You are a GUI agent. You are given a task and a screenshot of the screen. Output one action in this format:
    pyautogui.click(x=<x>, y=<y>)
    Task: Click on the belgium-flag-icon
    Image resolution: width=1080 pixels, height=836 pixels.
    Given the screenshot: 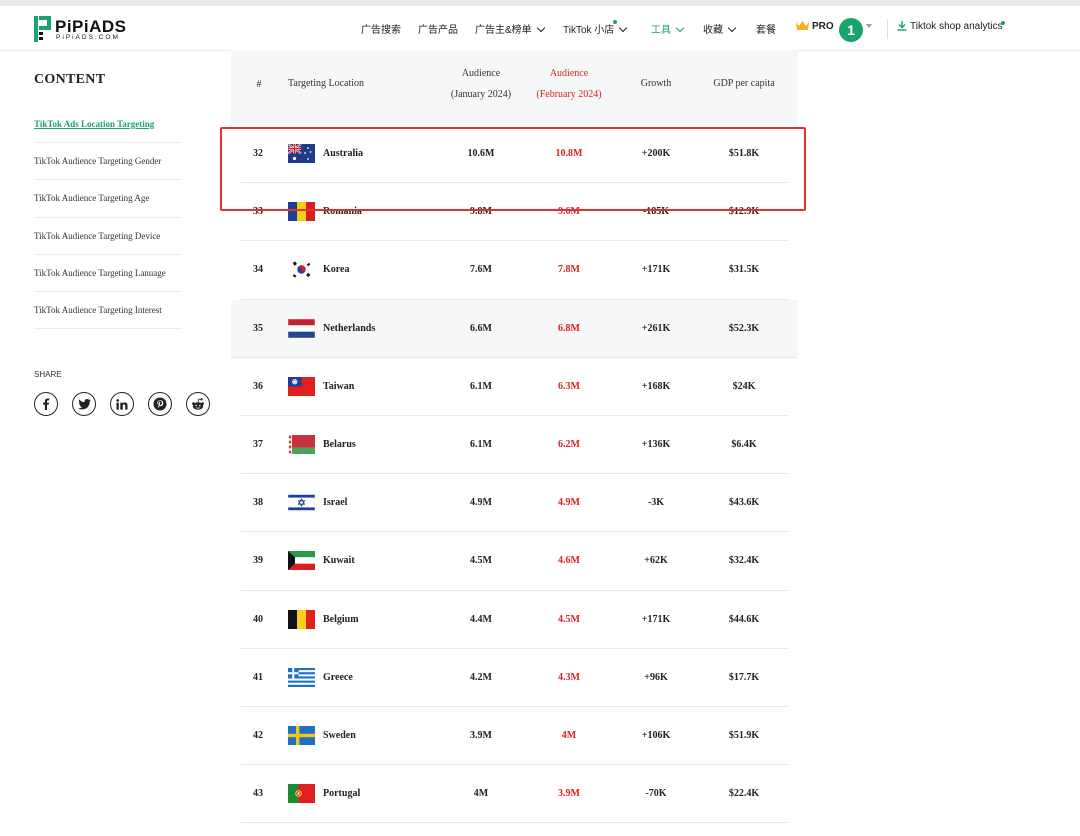 What is the action you would take?
    pyautogui.click(x=301, y=619)
    